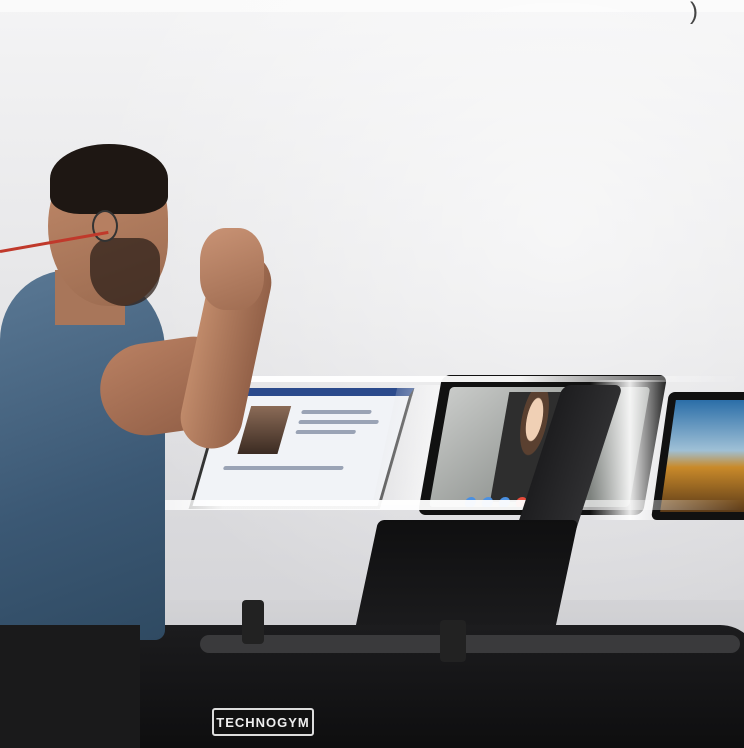 This screenshot has height=748, width=744. What do you see at coordinates (70, 686) in the screenshot?
I see `runner-shorts` at bounding box center [70, 686].